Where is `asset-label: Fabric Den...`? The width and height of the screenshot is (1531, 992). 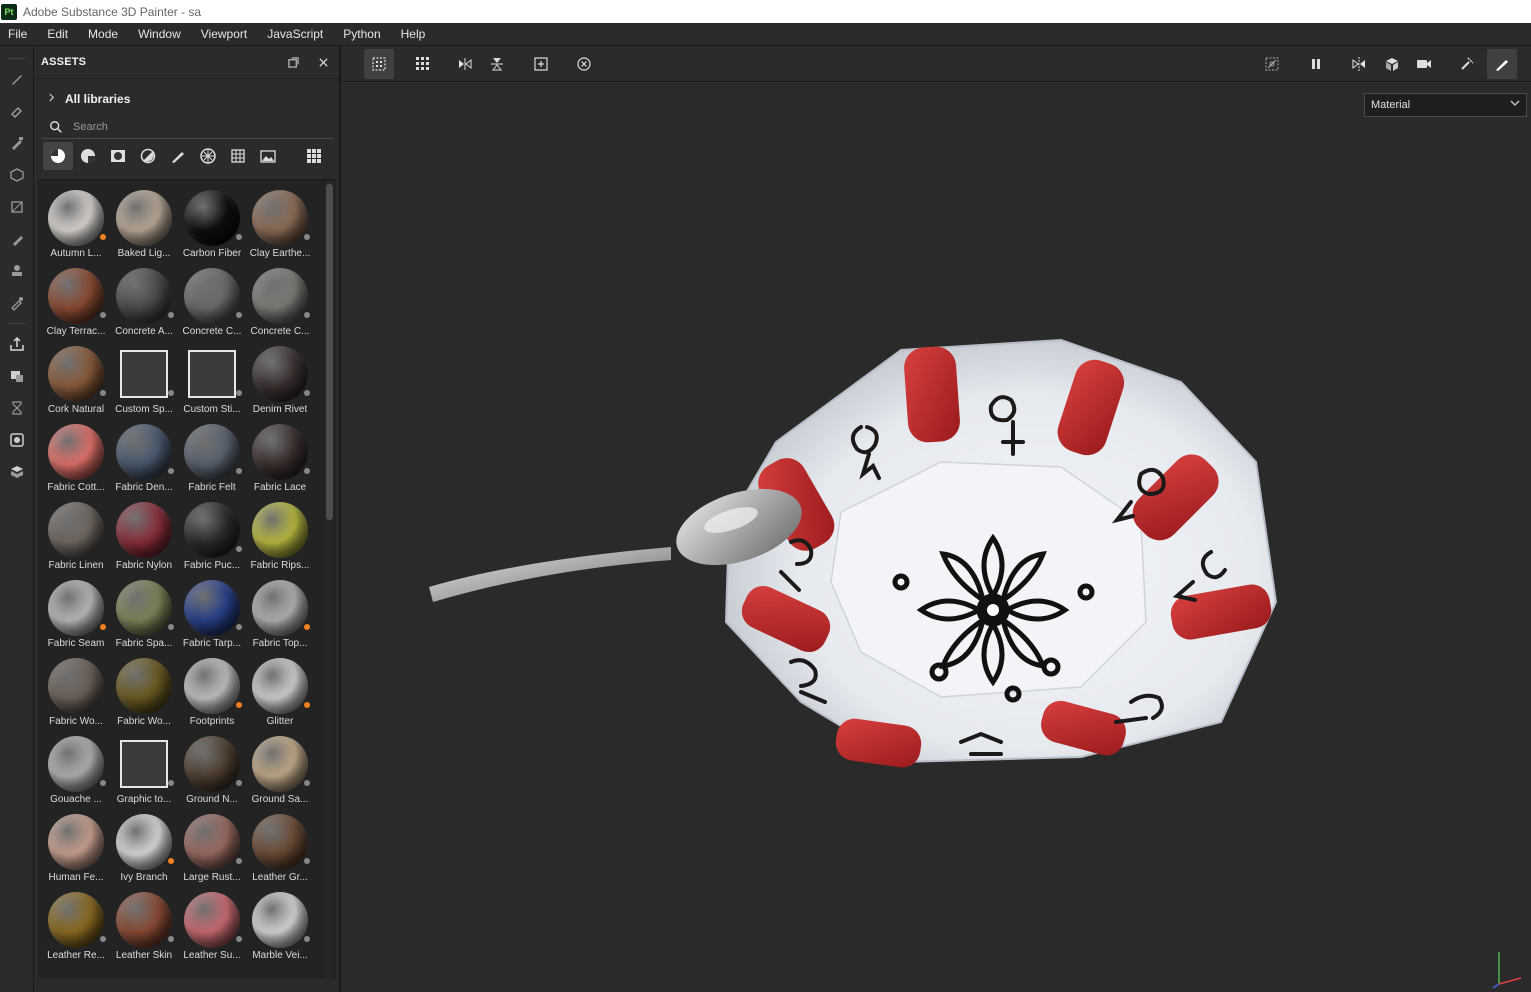
asset-label: Fabric Den... is located at coordinates (144, 487).